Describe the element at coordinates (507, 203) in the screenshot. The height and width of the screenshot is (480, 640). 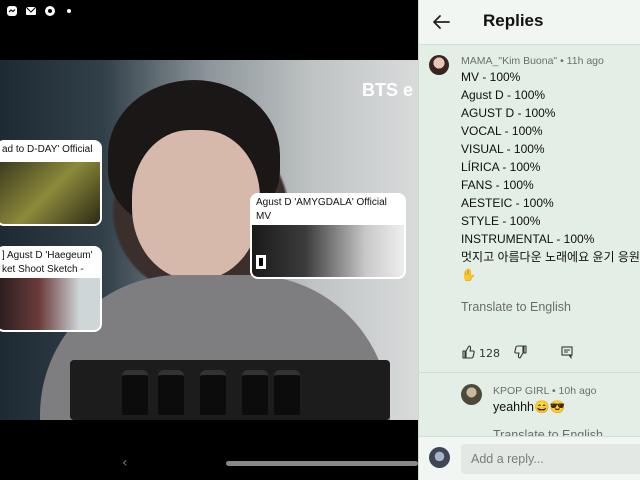
I see `comment-line: AESTEIC - 100%` at that location.